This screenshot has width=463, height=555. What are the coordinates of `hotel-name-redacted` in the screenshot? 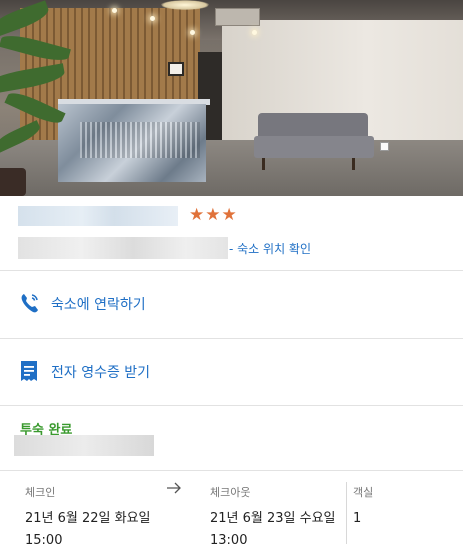 It's located at (98, 216).